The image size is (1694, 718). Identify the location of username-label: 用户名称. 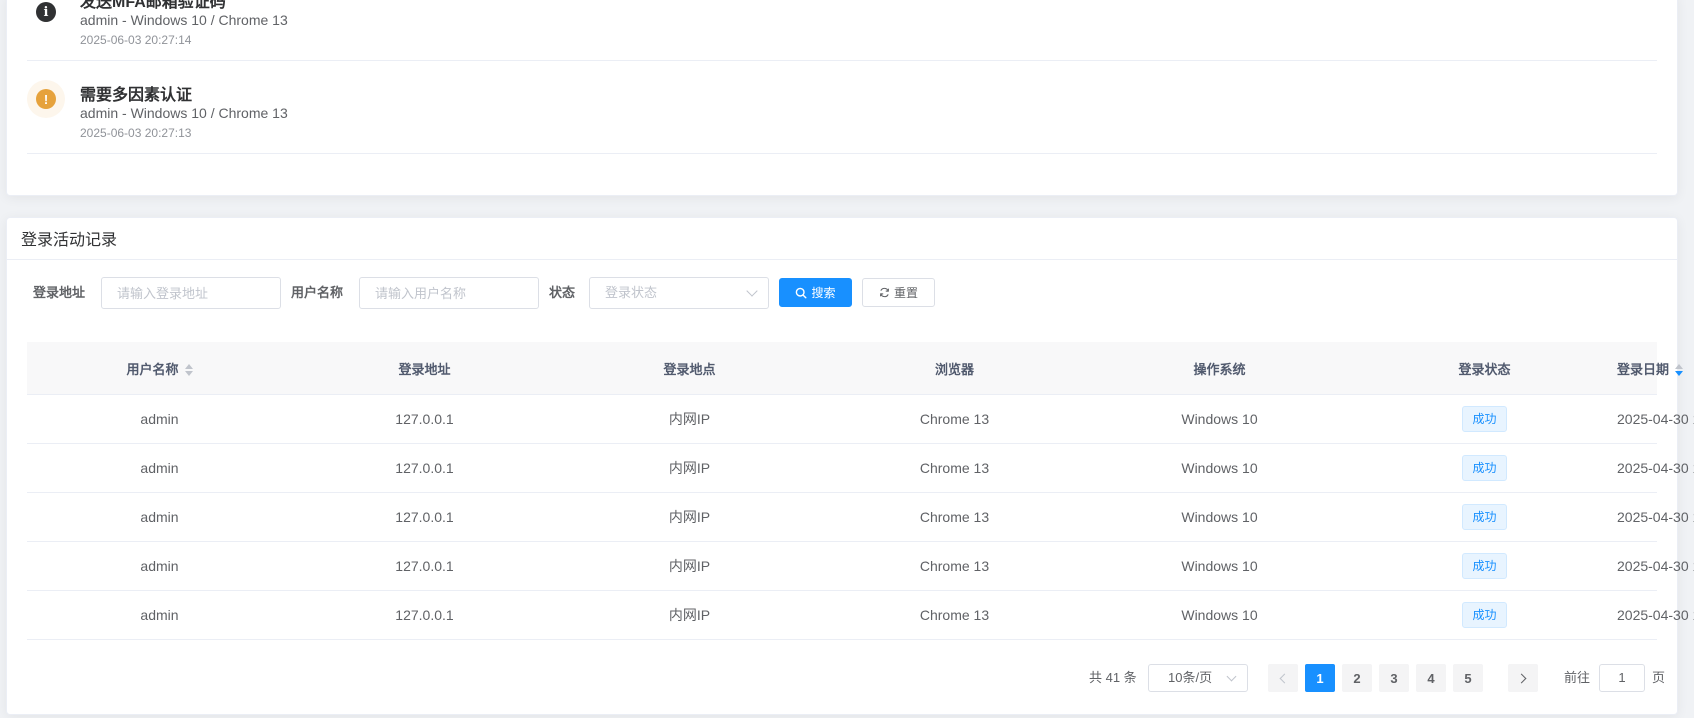
(317, 292).